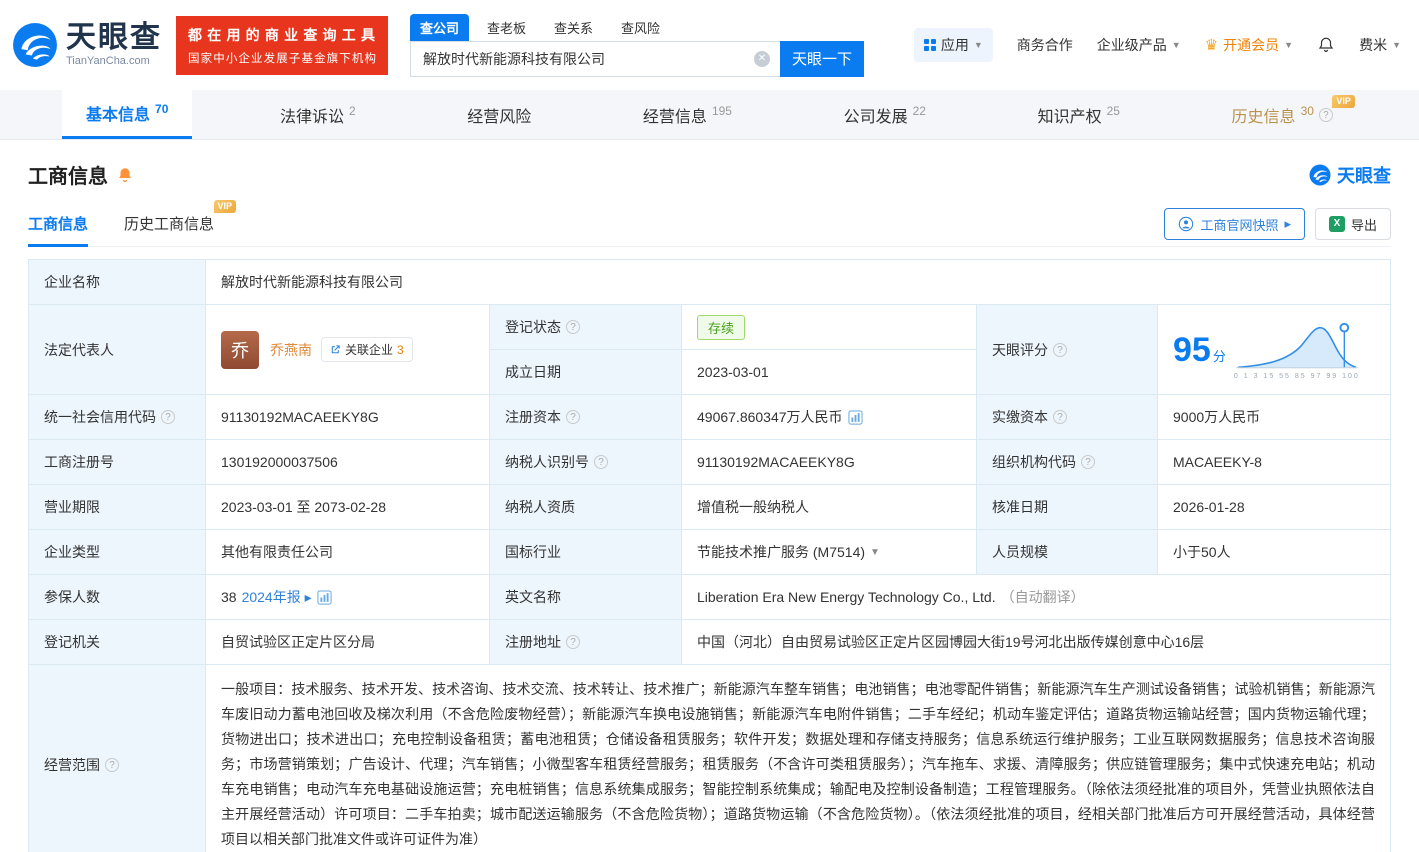 The image size is (1419, 852). What do you see at coordinates (762, 58) in the screenshot?
I see `clear-icon: ✕` at bounding box center [762, 58].